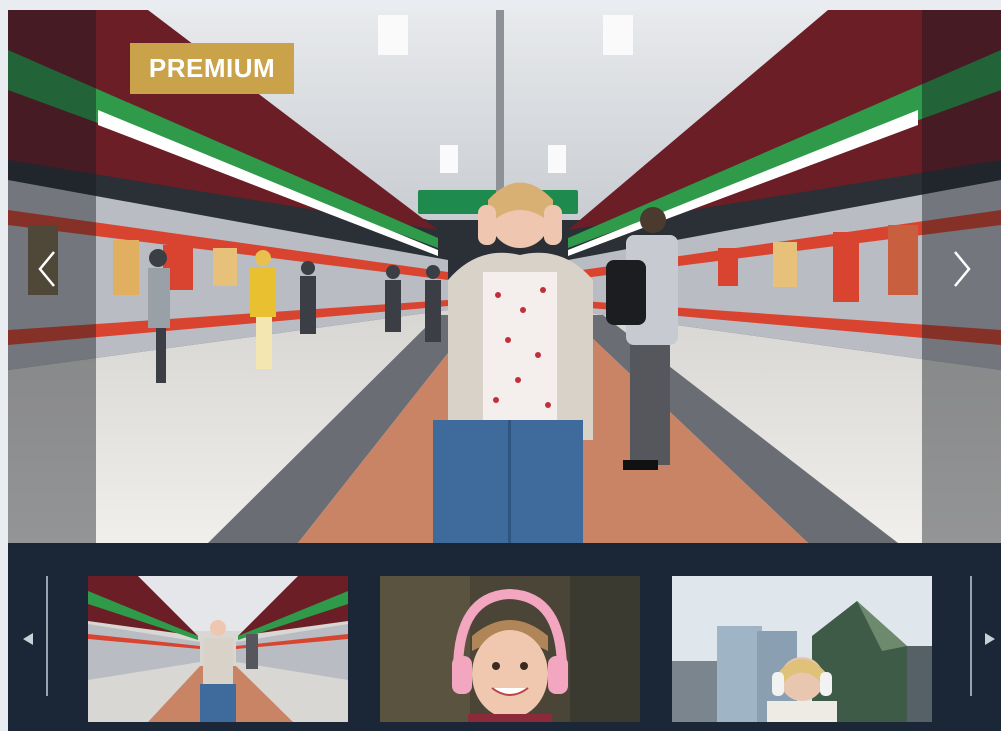  I want to click on next-image-button, so click(969, 274).